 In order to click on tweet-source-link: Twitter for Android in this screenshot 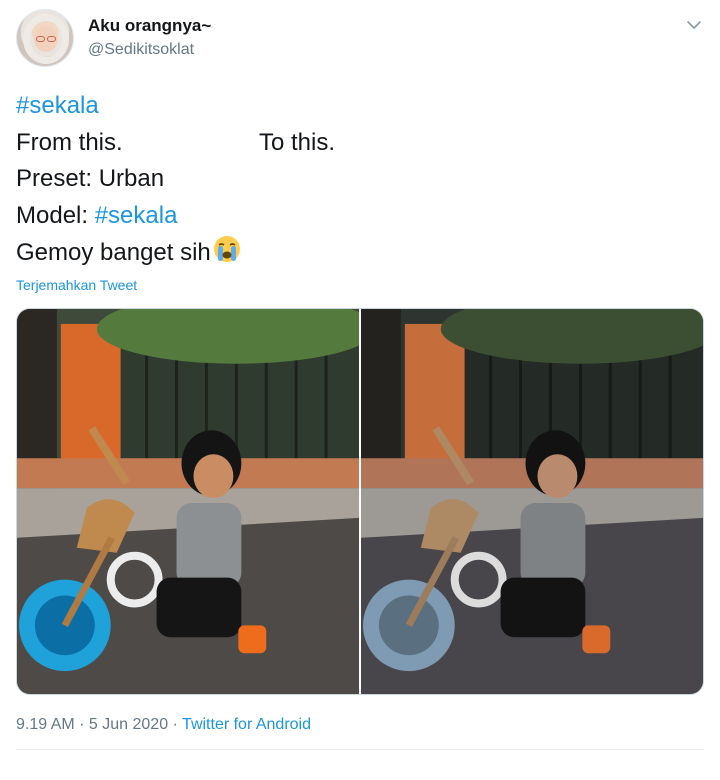, I will do `click(246, 724)`.